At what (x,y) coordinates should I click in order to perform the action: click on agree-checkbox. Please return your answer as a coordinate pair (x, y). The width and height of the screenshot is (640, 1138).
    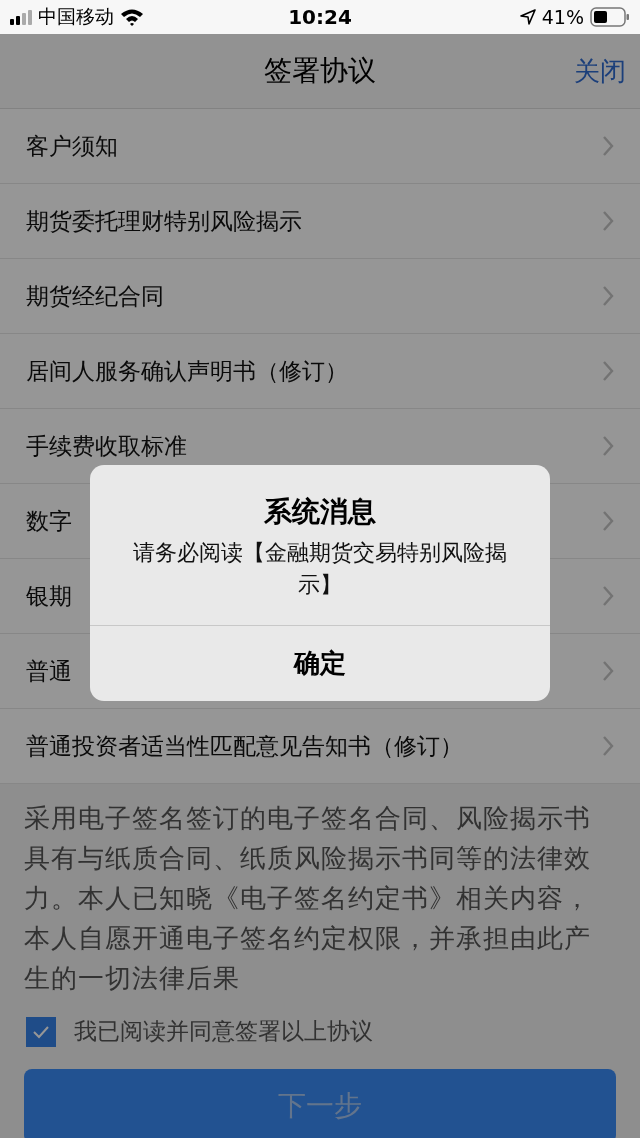
    Looking at the image, I should click on (41, 1031).